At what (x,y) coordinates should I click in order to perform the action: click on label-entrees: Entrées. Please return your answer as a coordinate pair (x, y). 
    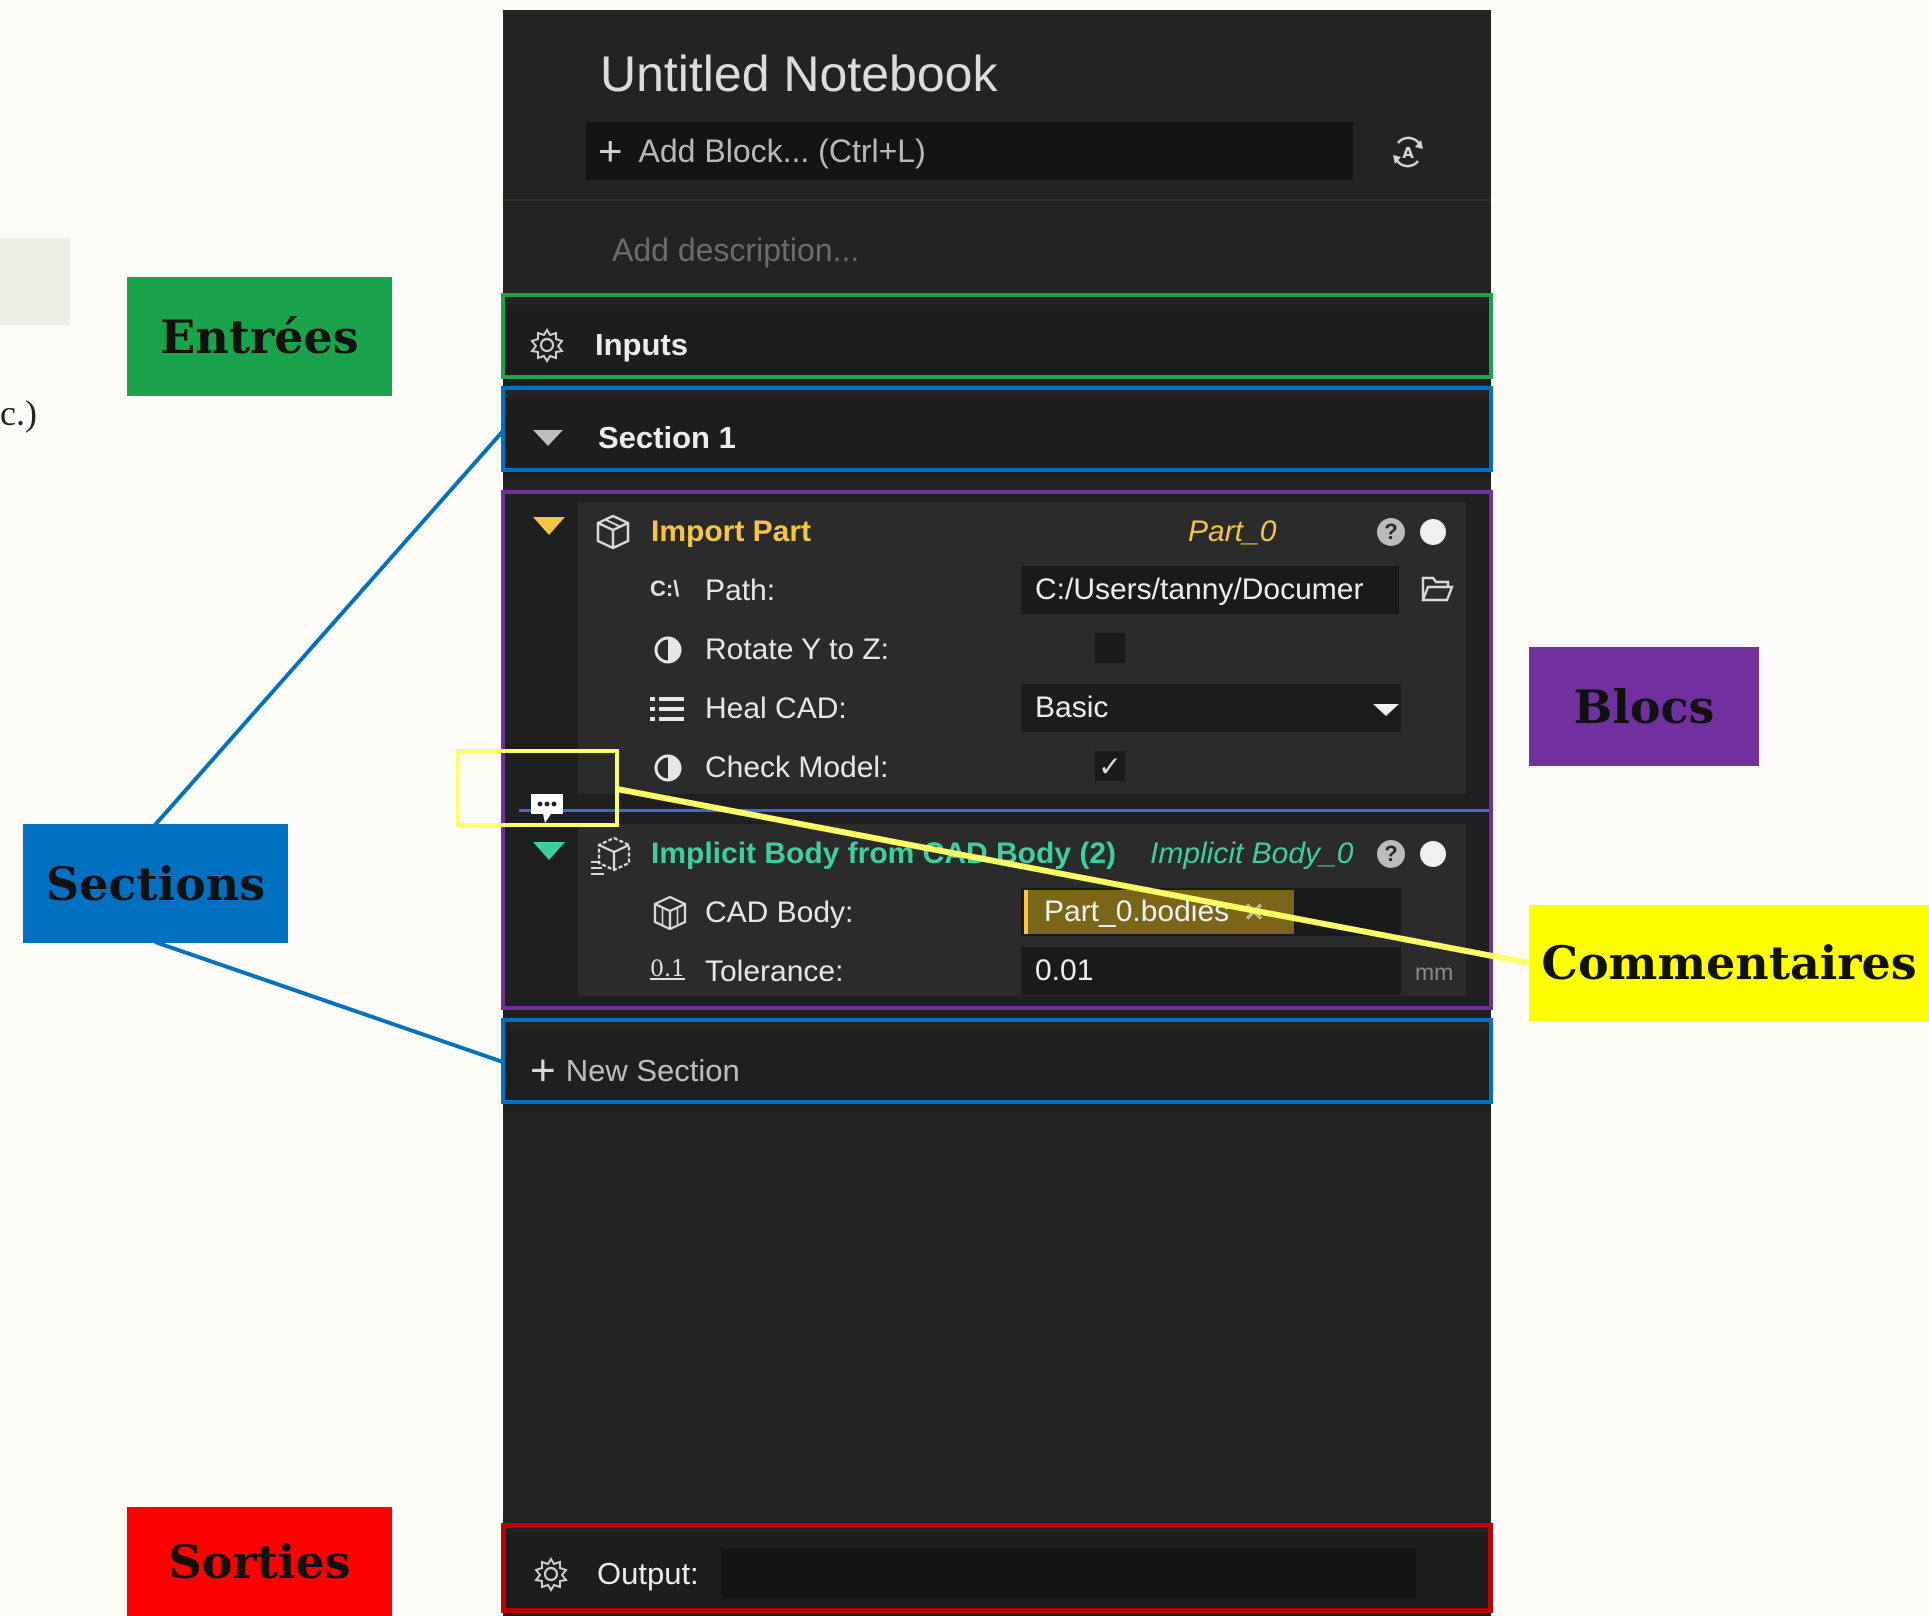
    Looking at the image, I should click on (259, 336).